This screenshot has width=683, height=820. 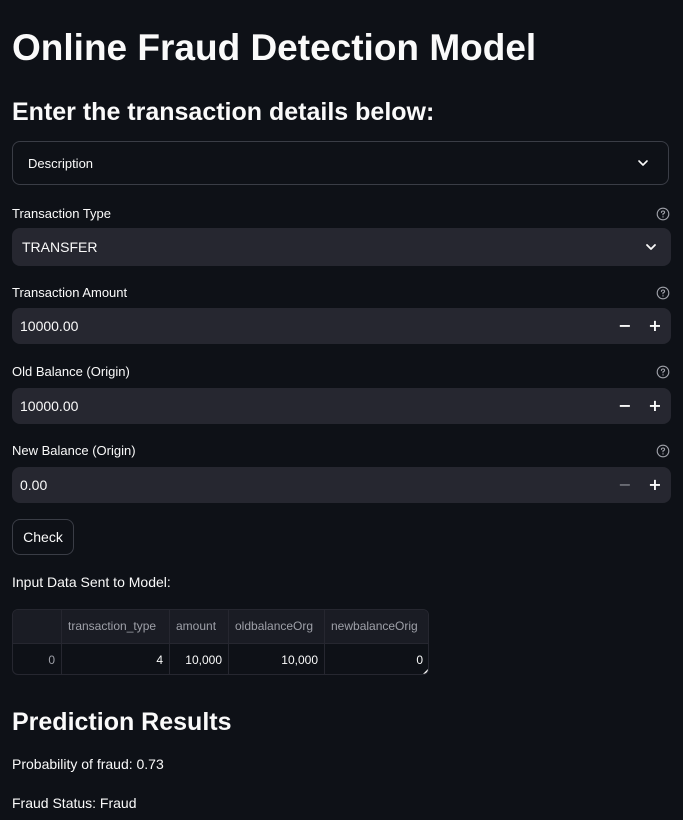 I want to click on transaction-type-select: TRANSFER, so click(x=341, y=247).